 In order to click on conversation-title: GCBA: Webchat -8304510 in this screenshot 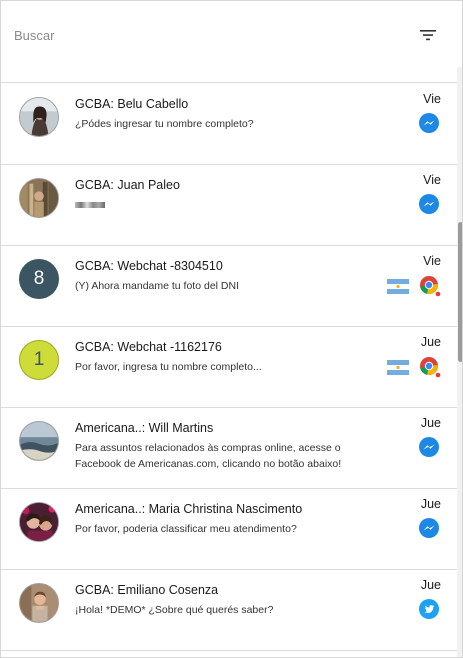, I will do `click(149, 266)`.